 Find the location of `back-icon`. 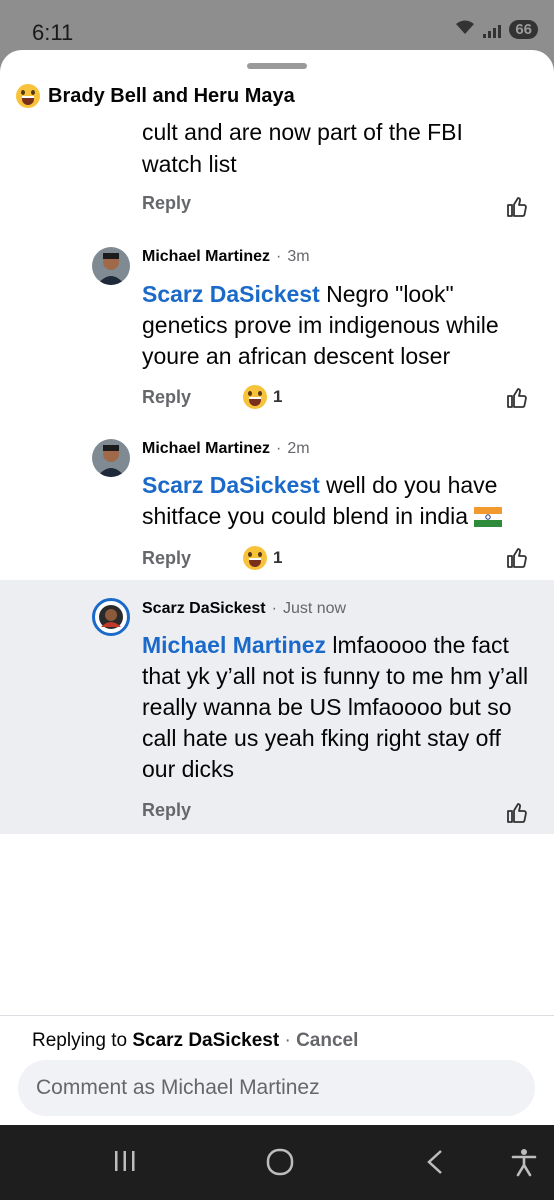

back-icon is located at coordinates (435, 1162).